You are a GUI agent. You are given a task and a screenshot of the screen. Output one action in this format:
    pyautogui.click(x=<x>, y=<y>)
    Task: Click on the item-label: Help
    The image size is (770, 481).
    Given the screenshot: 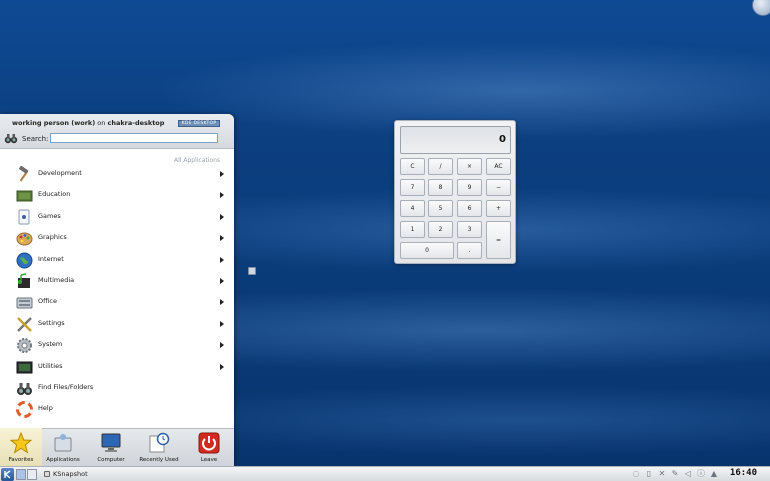 What is the action you would take?
    pyautogui.click(x=45, y=408)
    